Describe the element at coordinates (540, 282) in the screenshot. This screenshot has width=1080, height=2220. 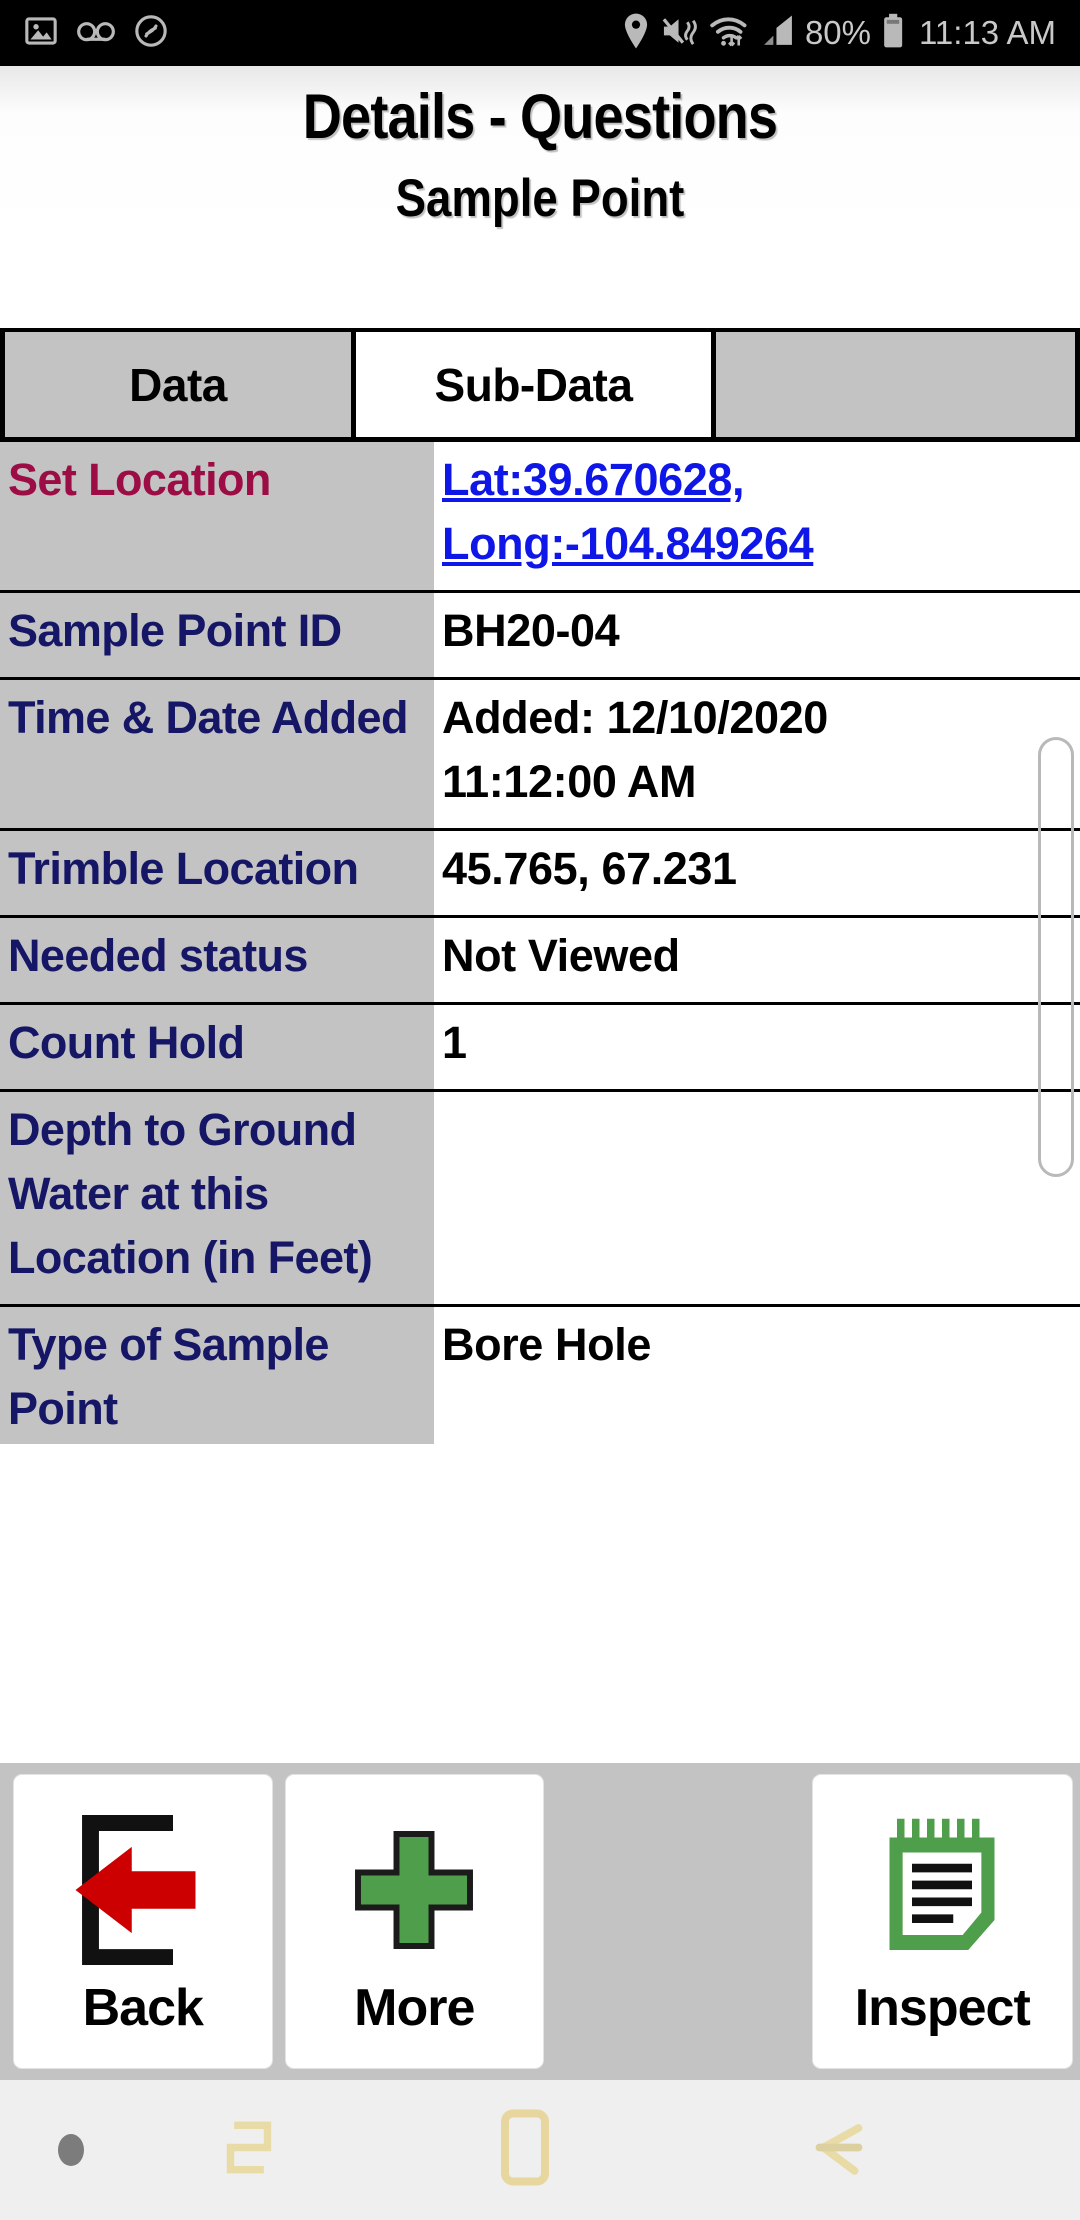
I see `header-spacer` at that location.